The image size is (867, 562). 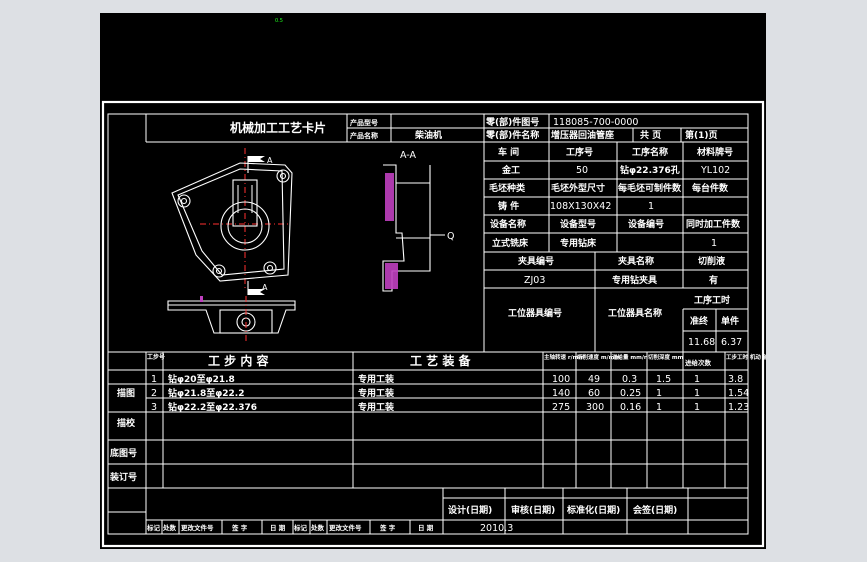 I want to click on step-row-1: 1 钻φ20至φ21.8 专用工装 100 49 0.3 1.5 1 3.8, so click(x=447, y=379).